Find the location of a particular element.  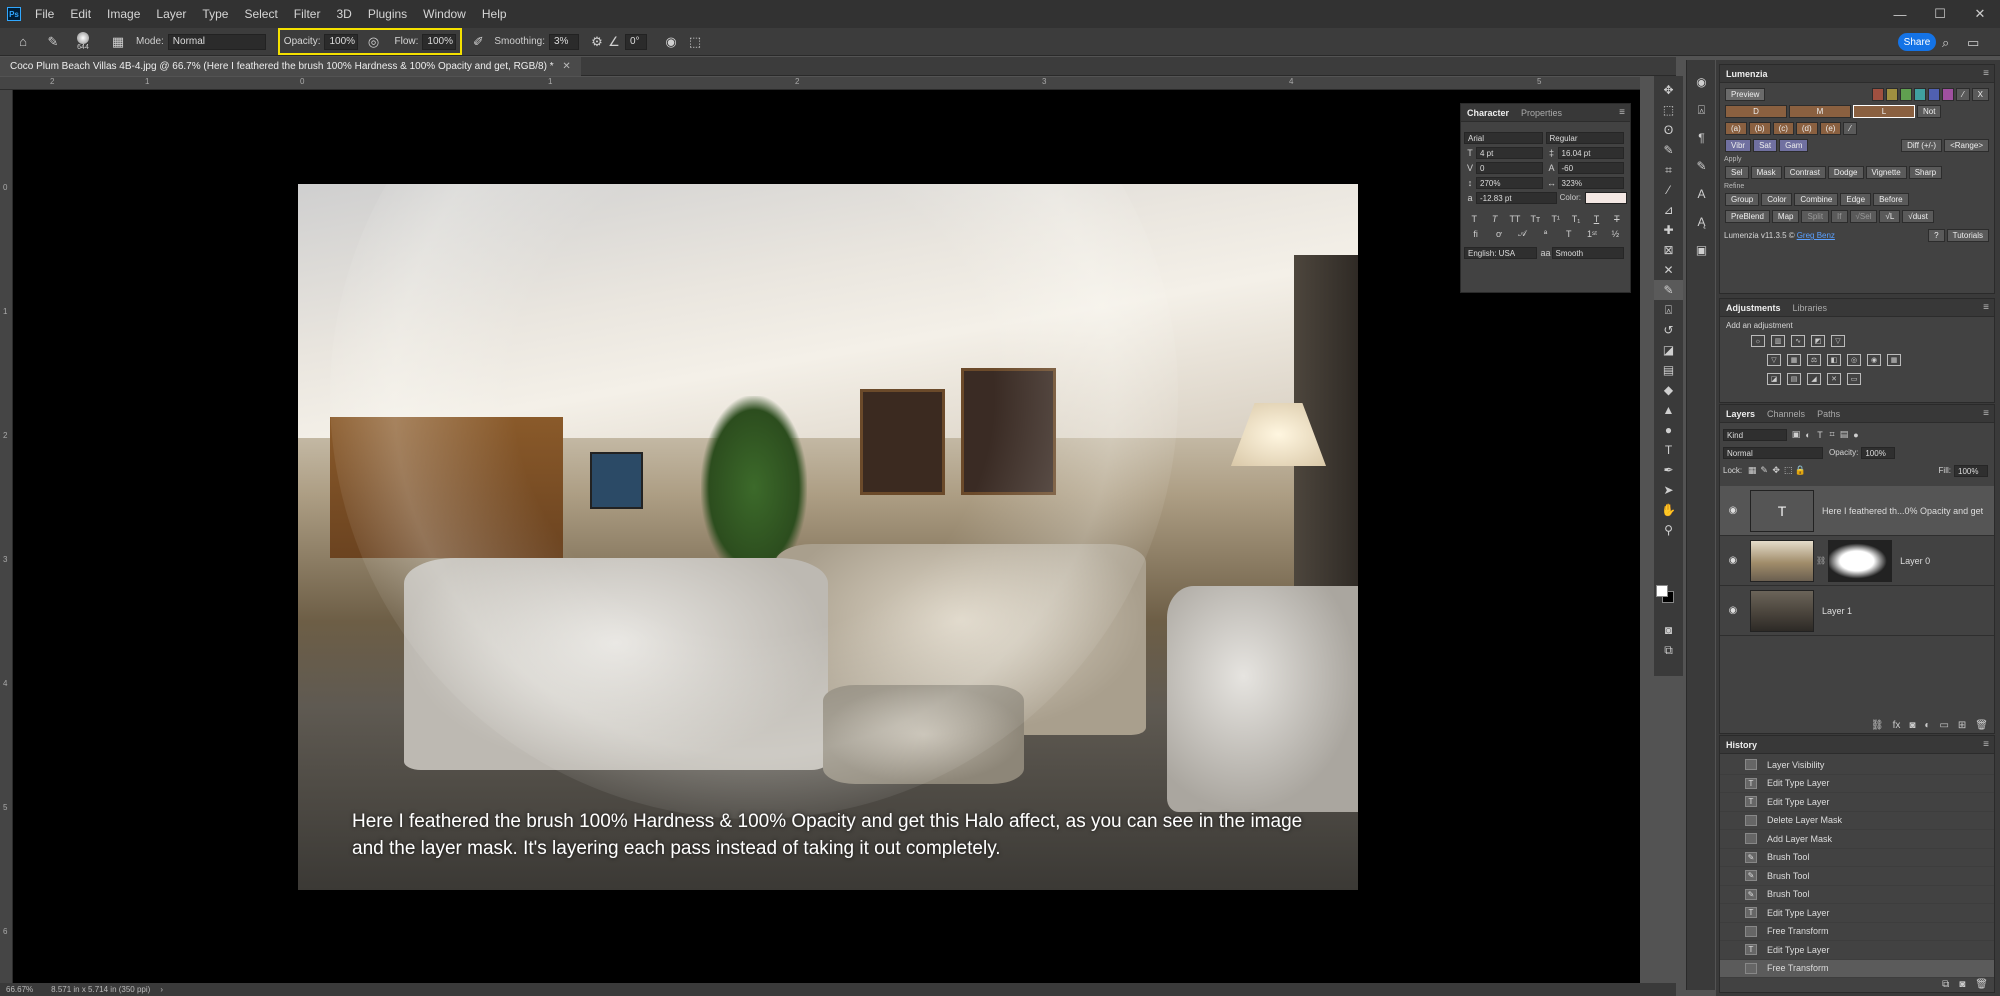

fractions-icon: ½ is located at coordinates (1615, 234).